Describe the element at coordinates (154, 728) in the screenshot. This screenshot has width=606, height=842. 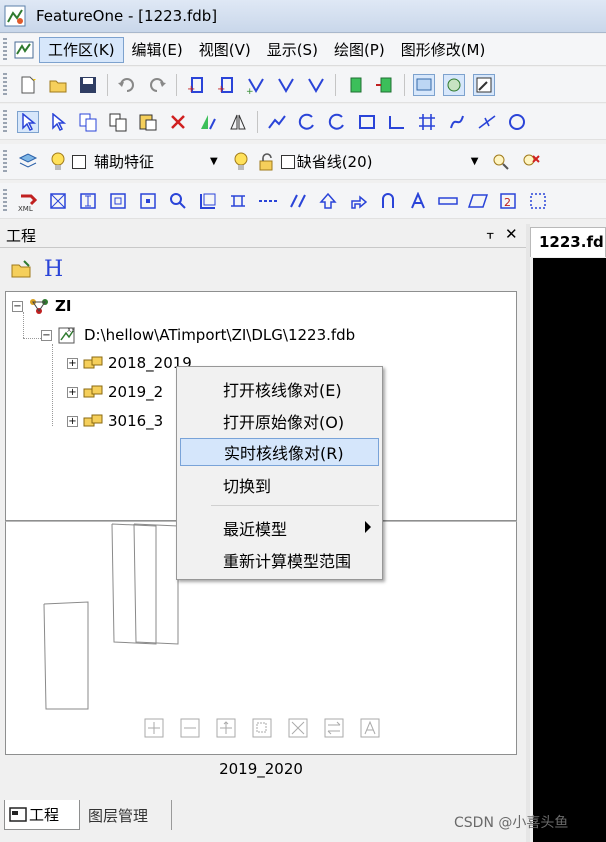
I see `zoom-in-icon` at that location.